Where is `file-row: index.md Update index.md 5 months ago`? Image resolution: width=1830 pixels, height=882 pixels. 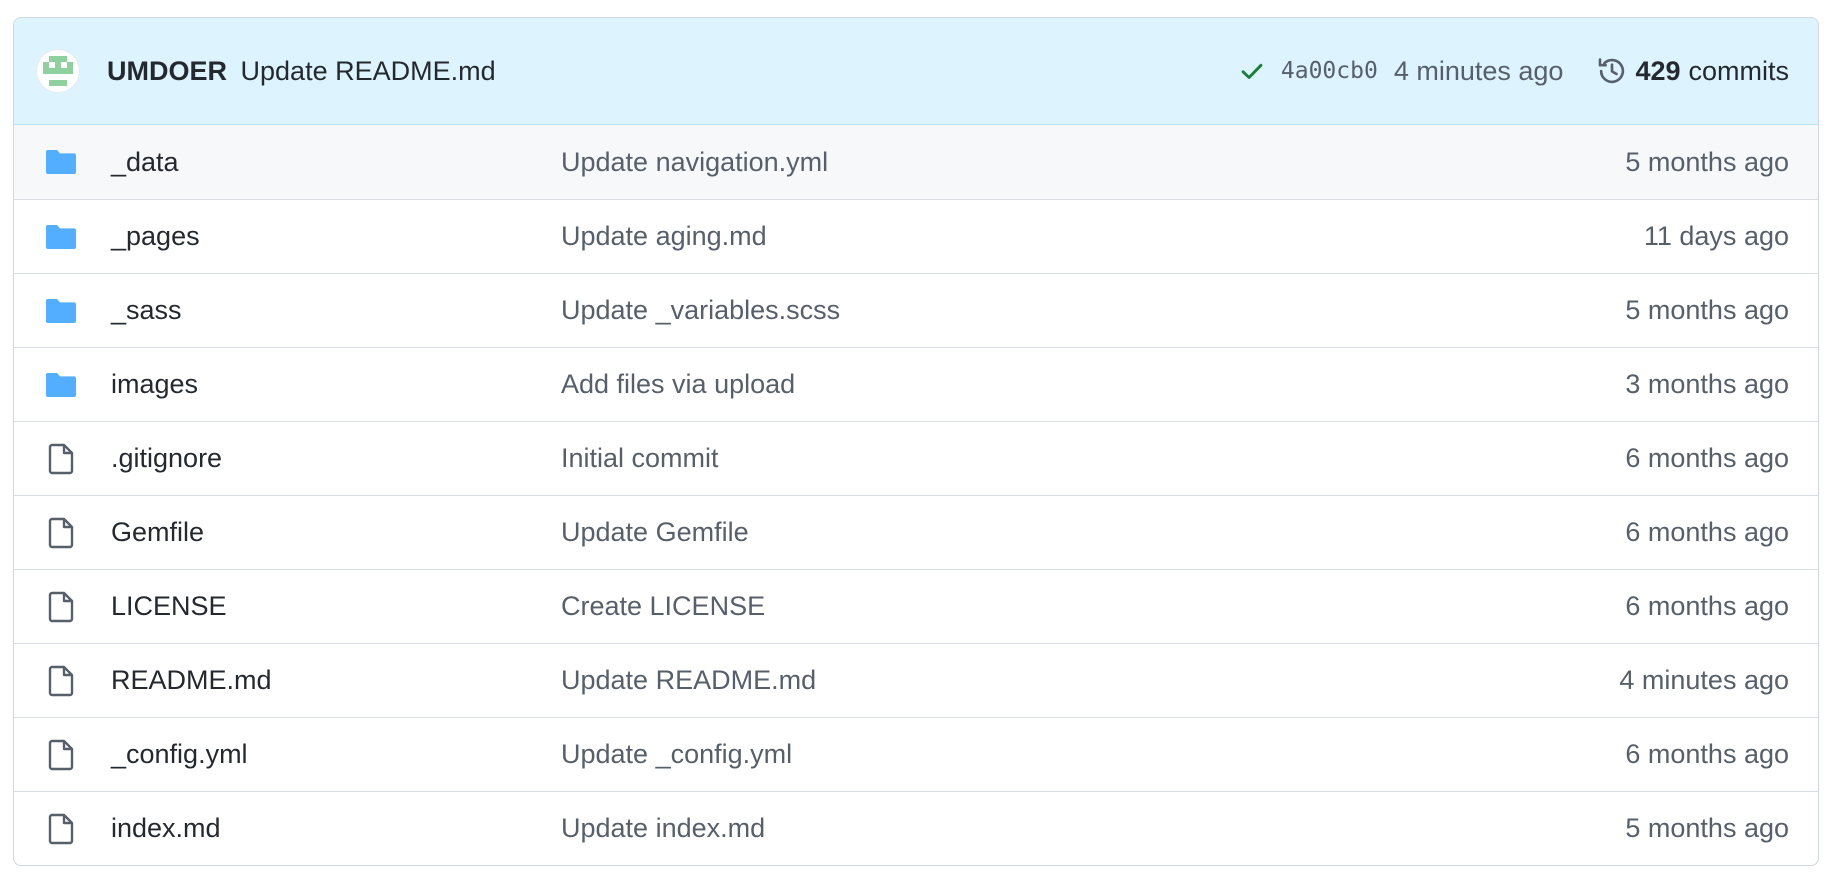
file-row: index.md Update index.md 5 months ago is located at coordinates (916, 828).